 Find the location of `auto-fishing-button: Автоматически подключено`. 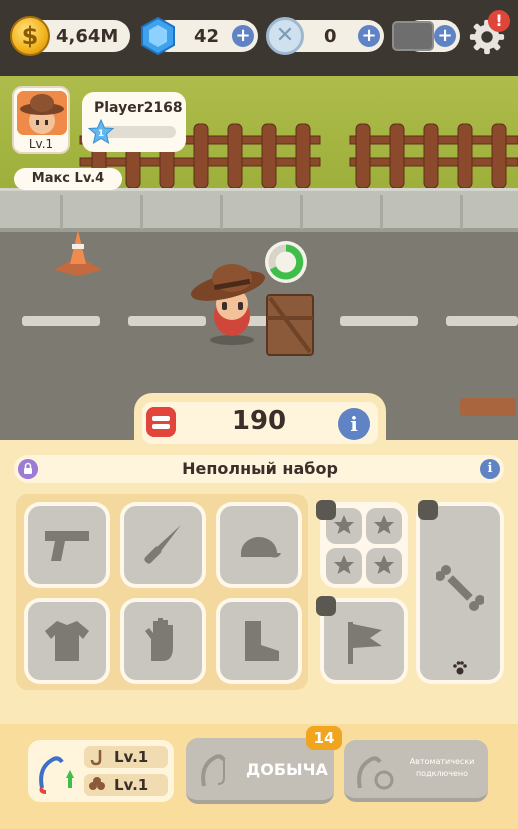

auto-fishing-button: Автоматически подключено is located at coordinates (416, 771).